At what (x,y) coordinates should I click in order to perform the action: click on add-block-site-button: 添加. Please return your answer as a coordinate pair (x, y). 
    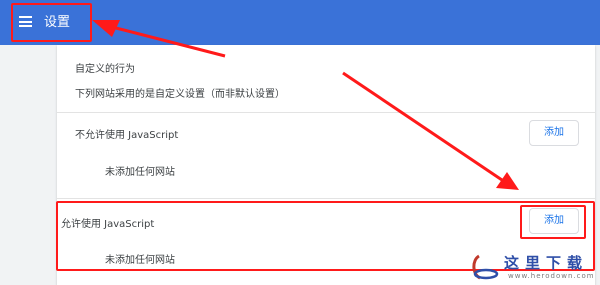
    Looking at the image, I should click on (554, 133).